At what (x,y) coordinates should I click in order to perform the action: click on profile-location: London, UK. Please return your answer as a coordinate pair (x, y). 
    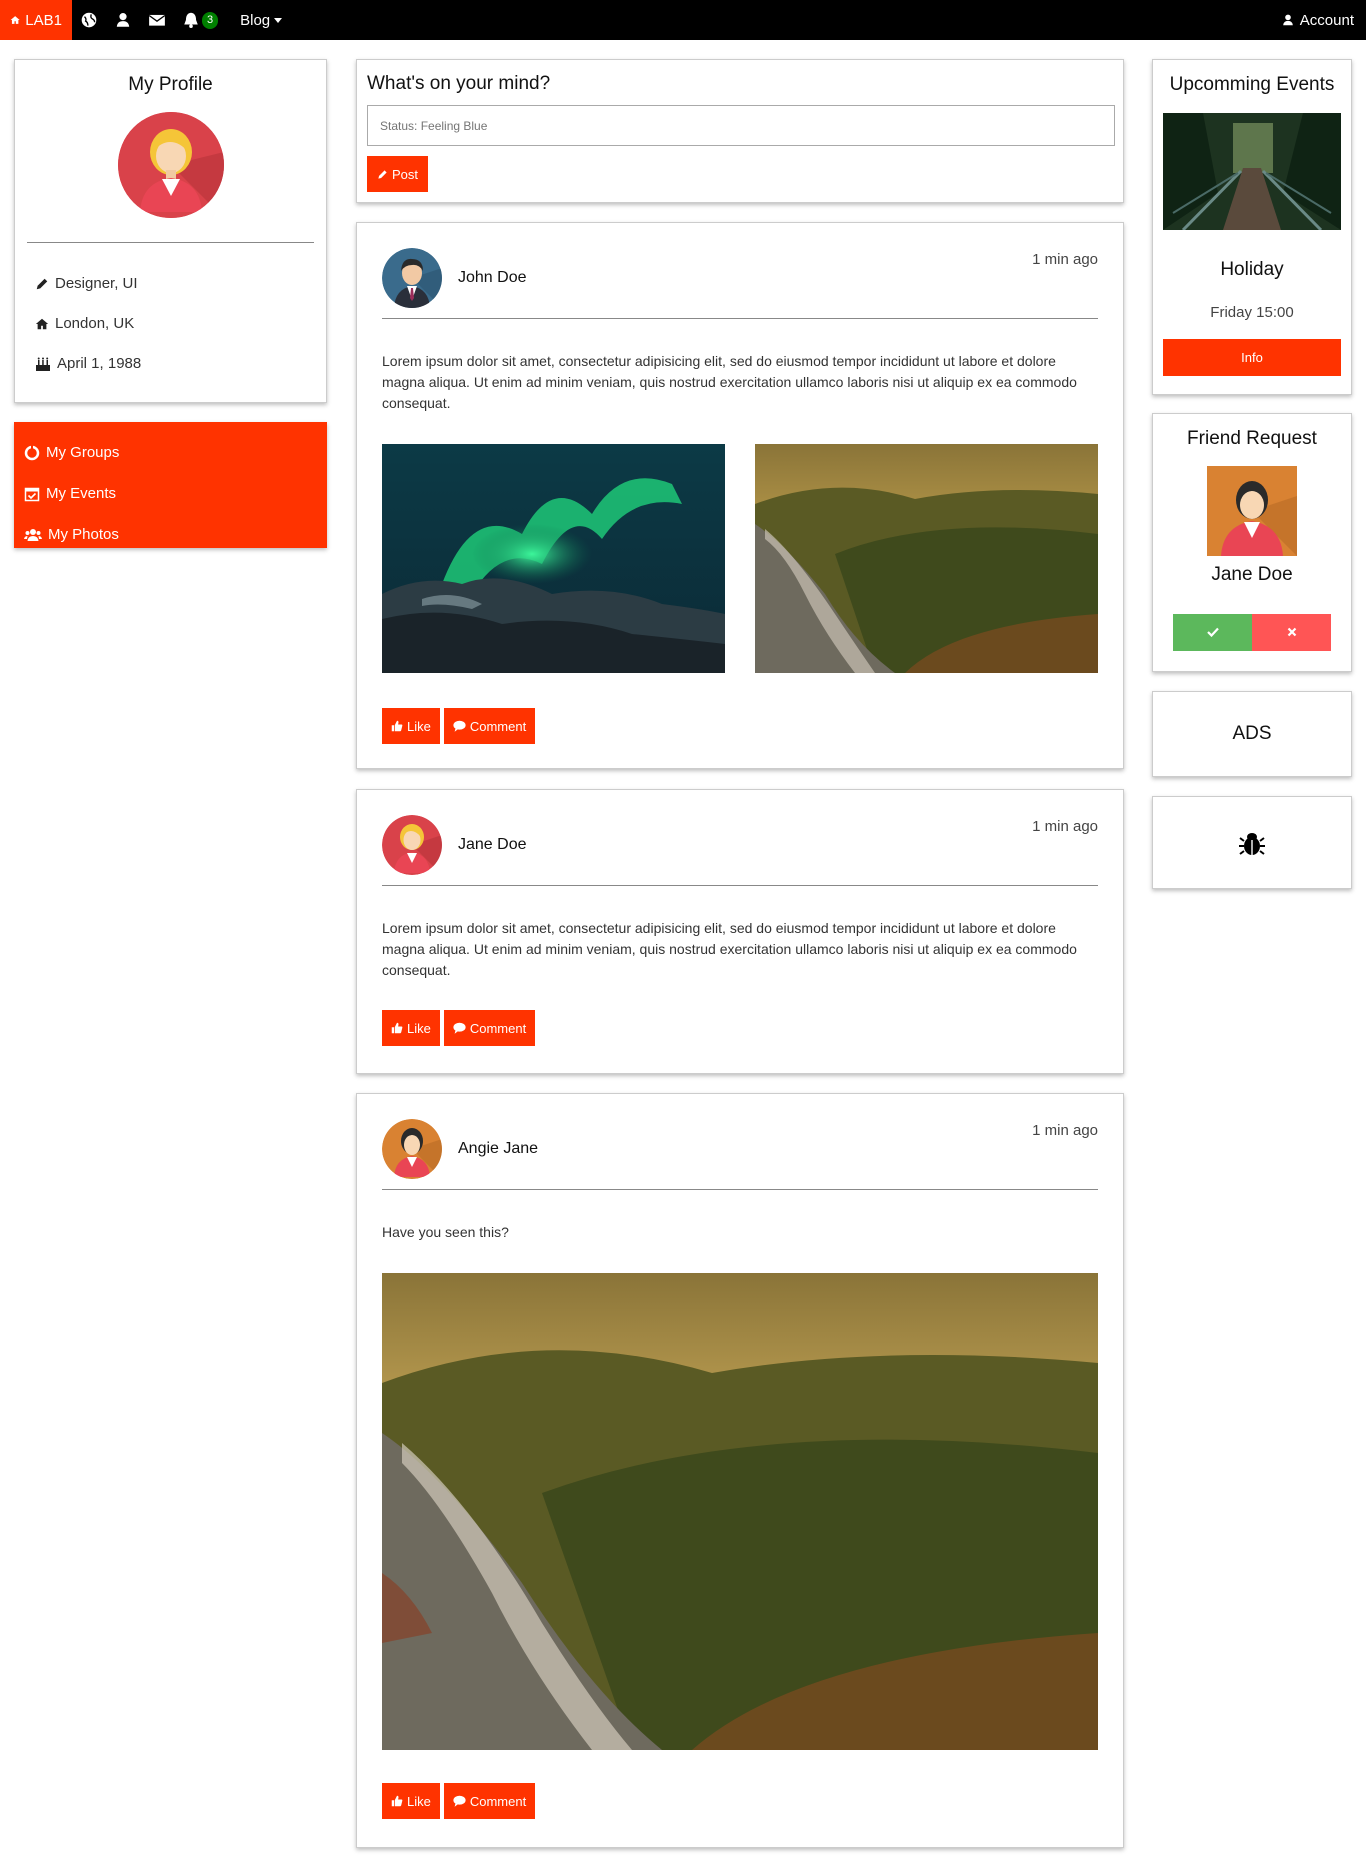
    Looking at the image, I should click on (95, 323).